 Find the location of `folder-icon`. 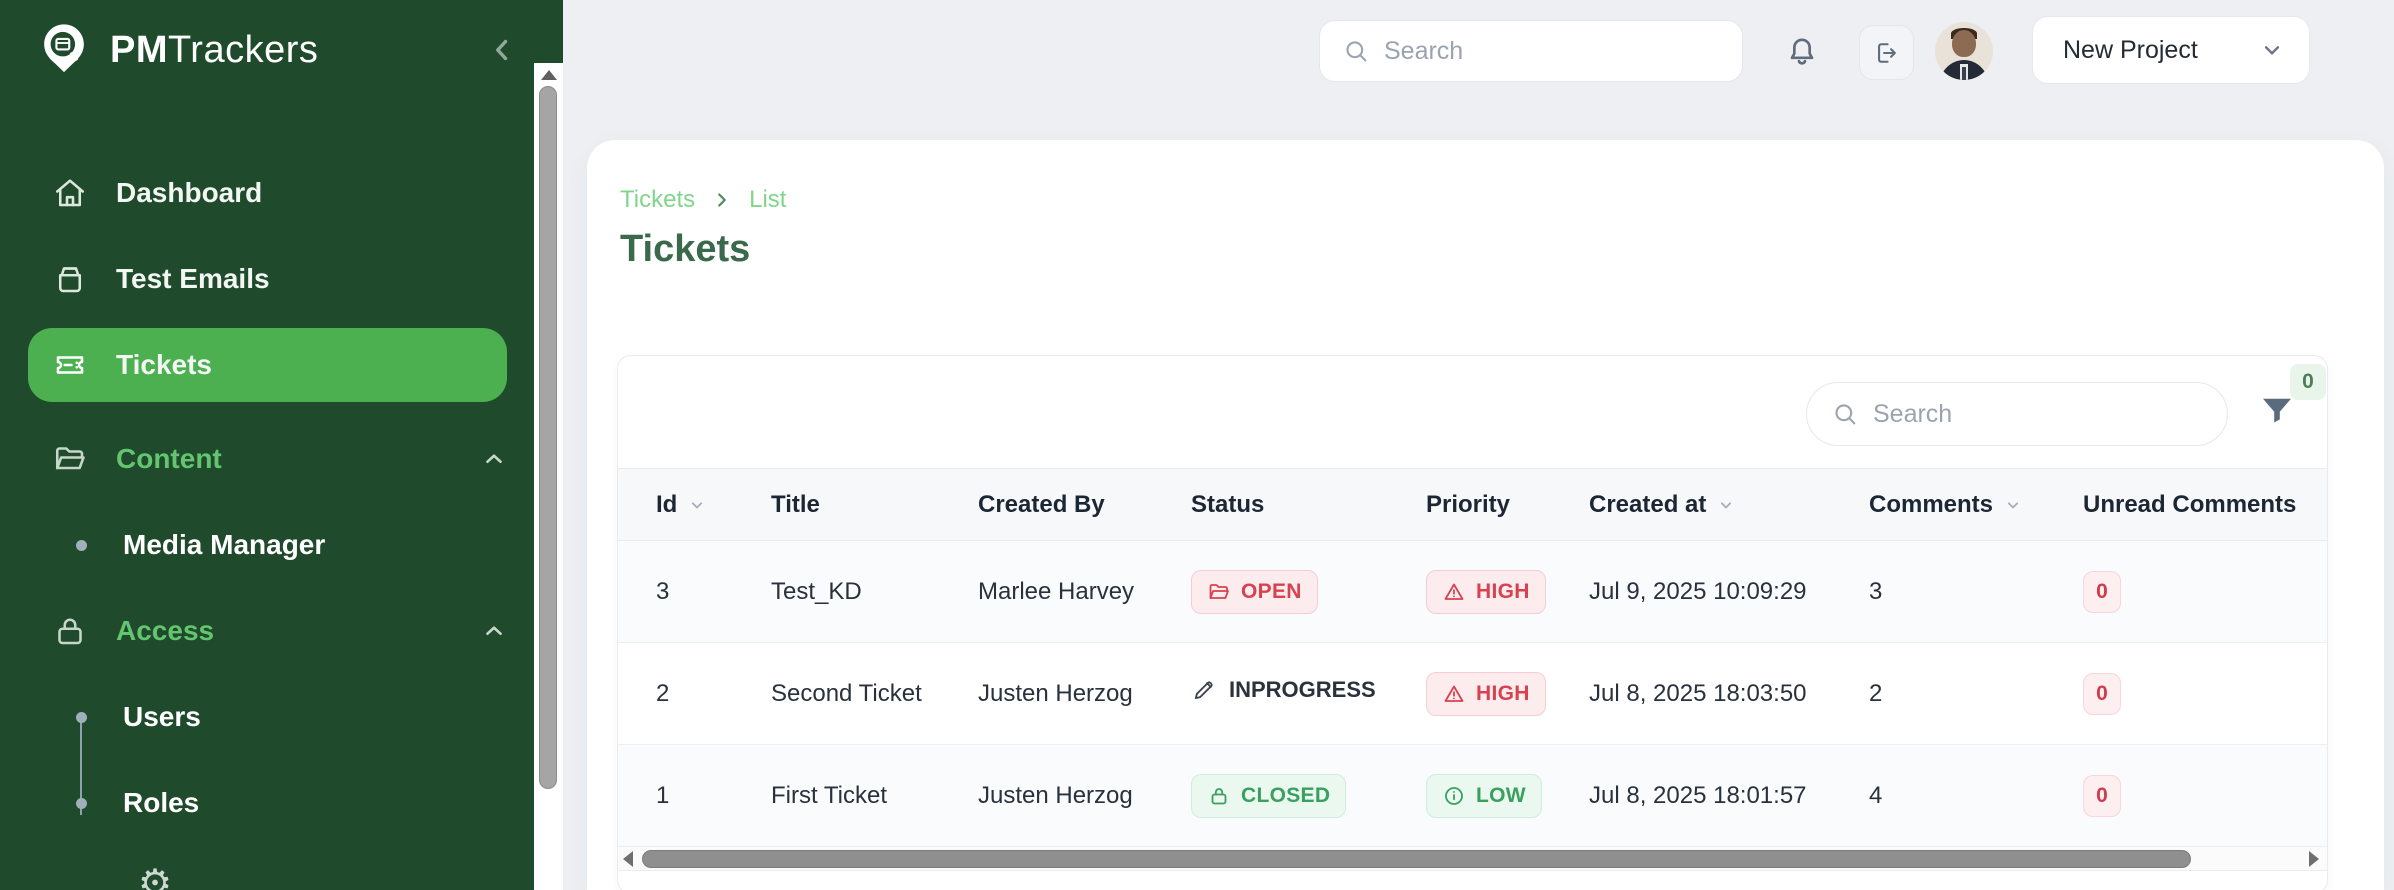

folder-icon is located at coordinates (70, 458).